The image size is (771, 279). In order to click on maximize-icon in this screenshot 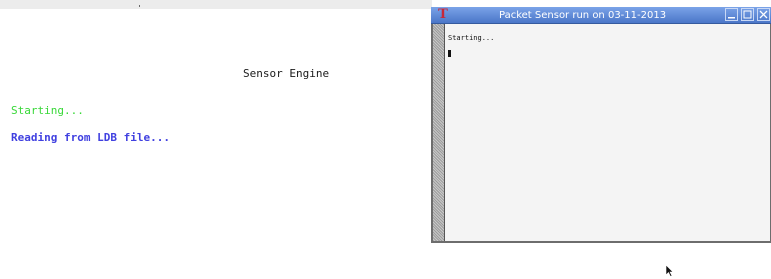, I will do `click(747, 14)`.